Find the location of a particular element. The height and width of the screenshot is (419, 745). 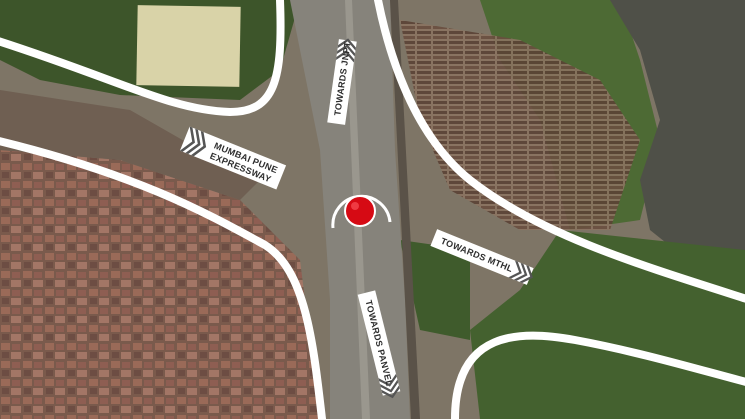

marker-dot-icon is located at coordinates (360, 211).